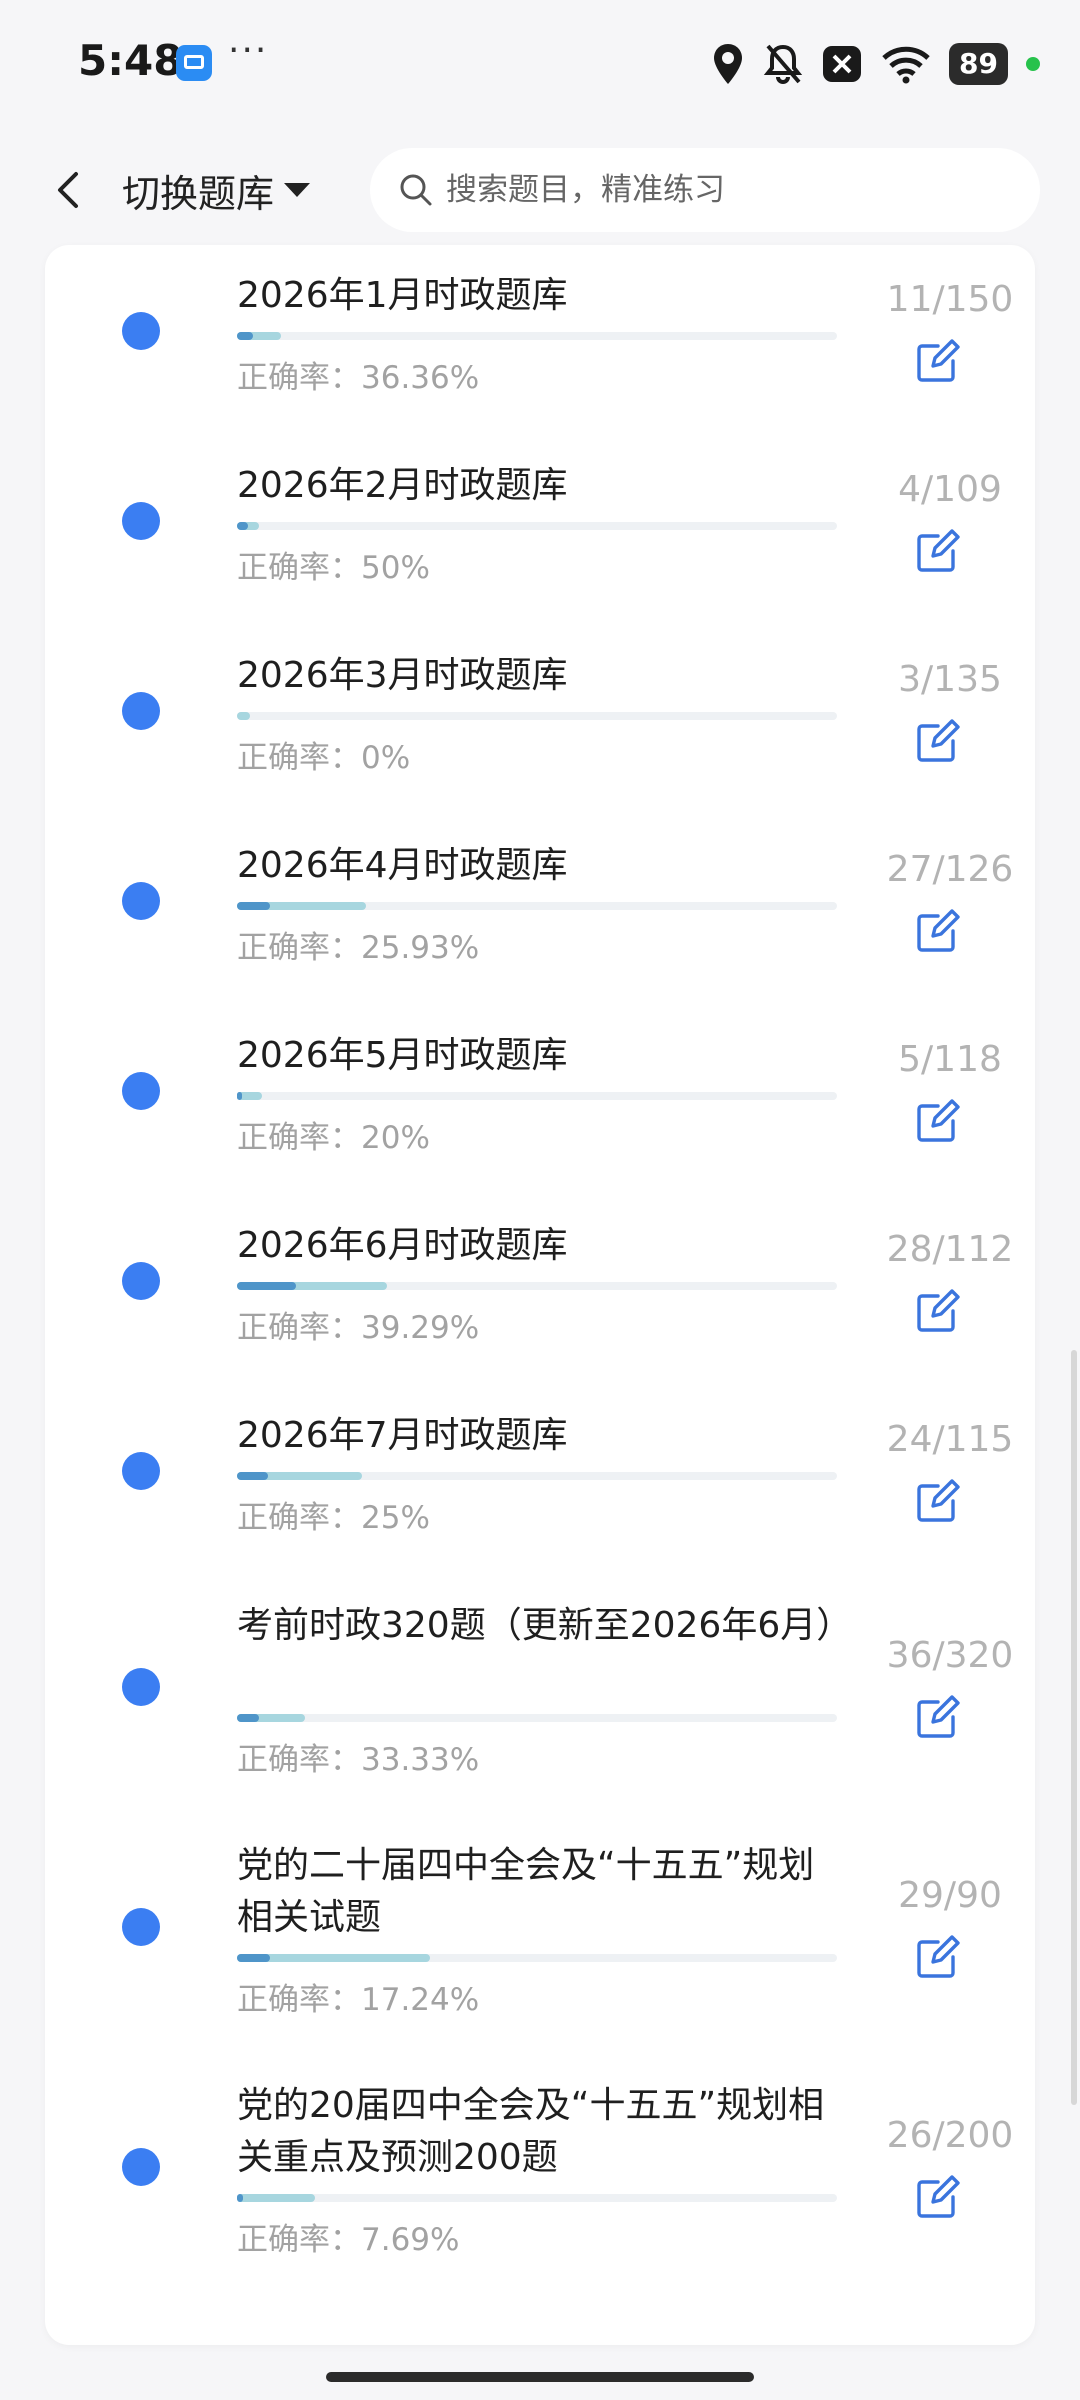 Image resolution: width=1080 pixels, height=2400 pixels. What do you see at coordinates (542, 1892) in the screenshot?
I see `item-title: 党的二十届四中全会及“十五五”规划相关试题` at bounding box center [542, 1892].